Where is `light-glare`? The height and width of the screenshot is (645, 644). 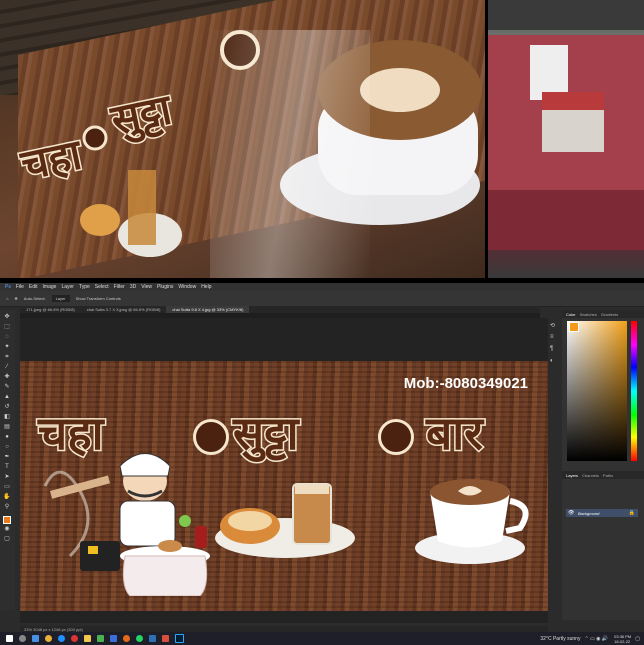
light-glare is located at coordinates (290, 154).